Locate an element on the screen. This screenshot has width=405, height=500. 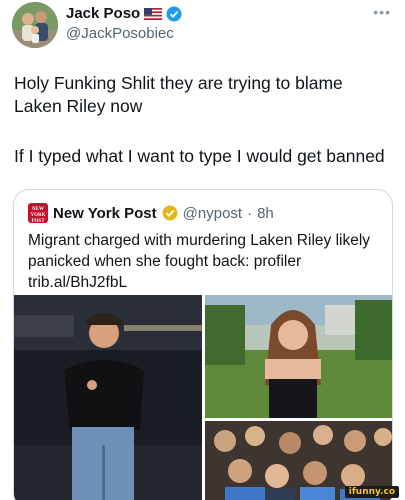
quoted-timestamp: 8h is located at coordinates (265, 213).